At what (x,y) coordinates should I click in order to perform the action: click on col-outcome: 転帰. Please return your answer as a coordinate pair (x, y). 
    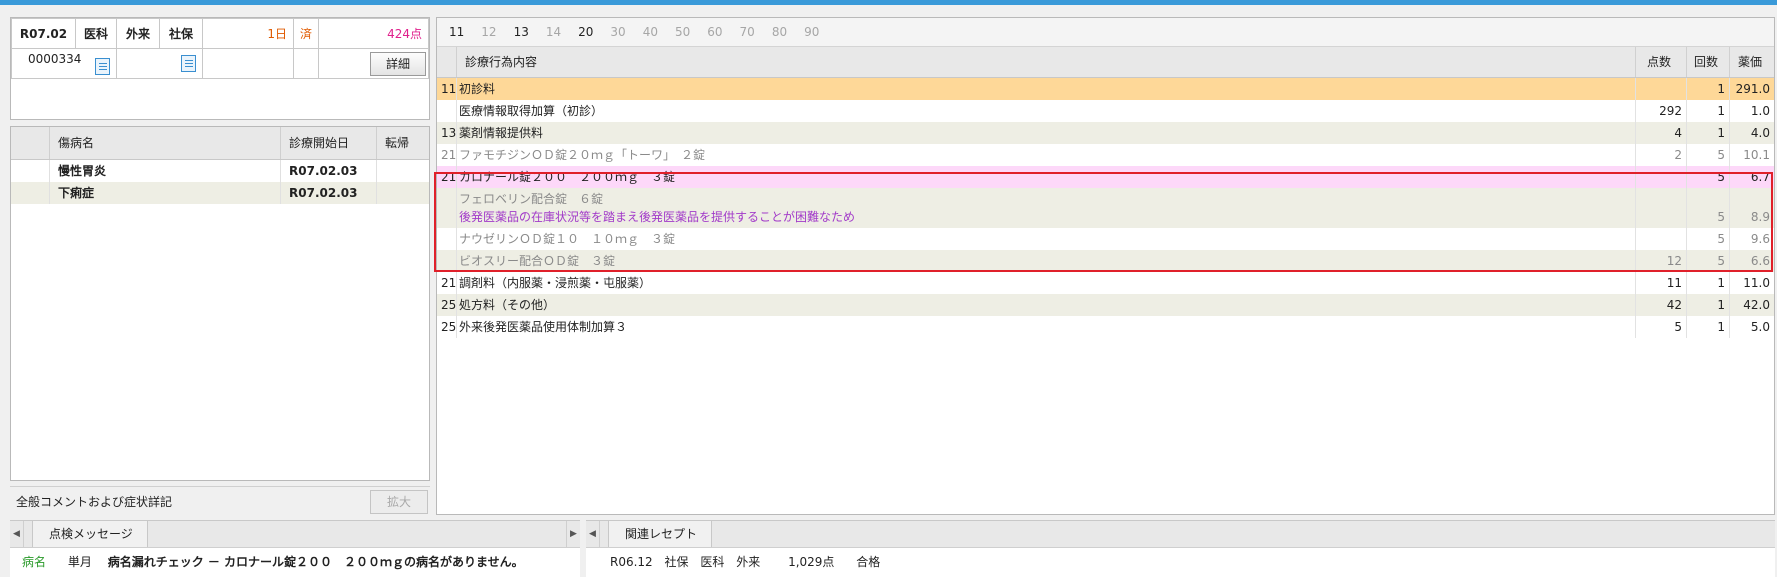
    Looking at the image, I should click on (403, 143).